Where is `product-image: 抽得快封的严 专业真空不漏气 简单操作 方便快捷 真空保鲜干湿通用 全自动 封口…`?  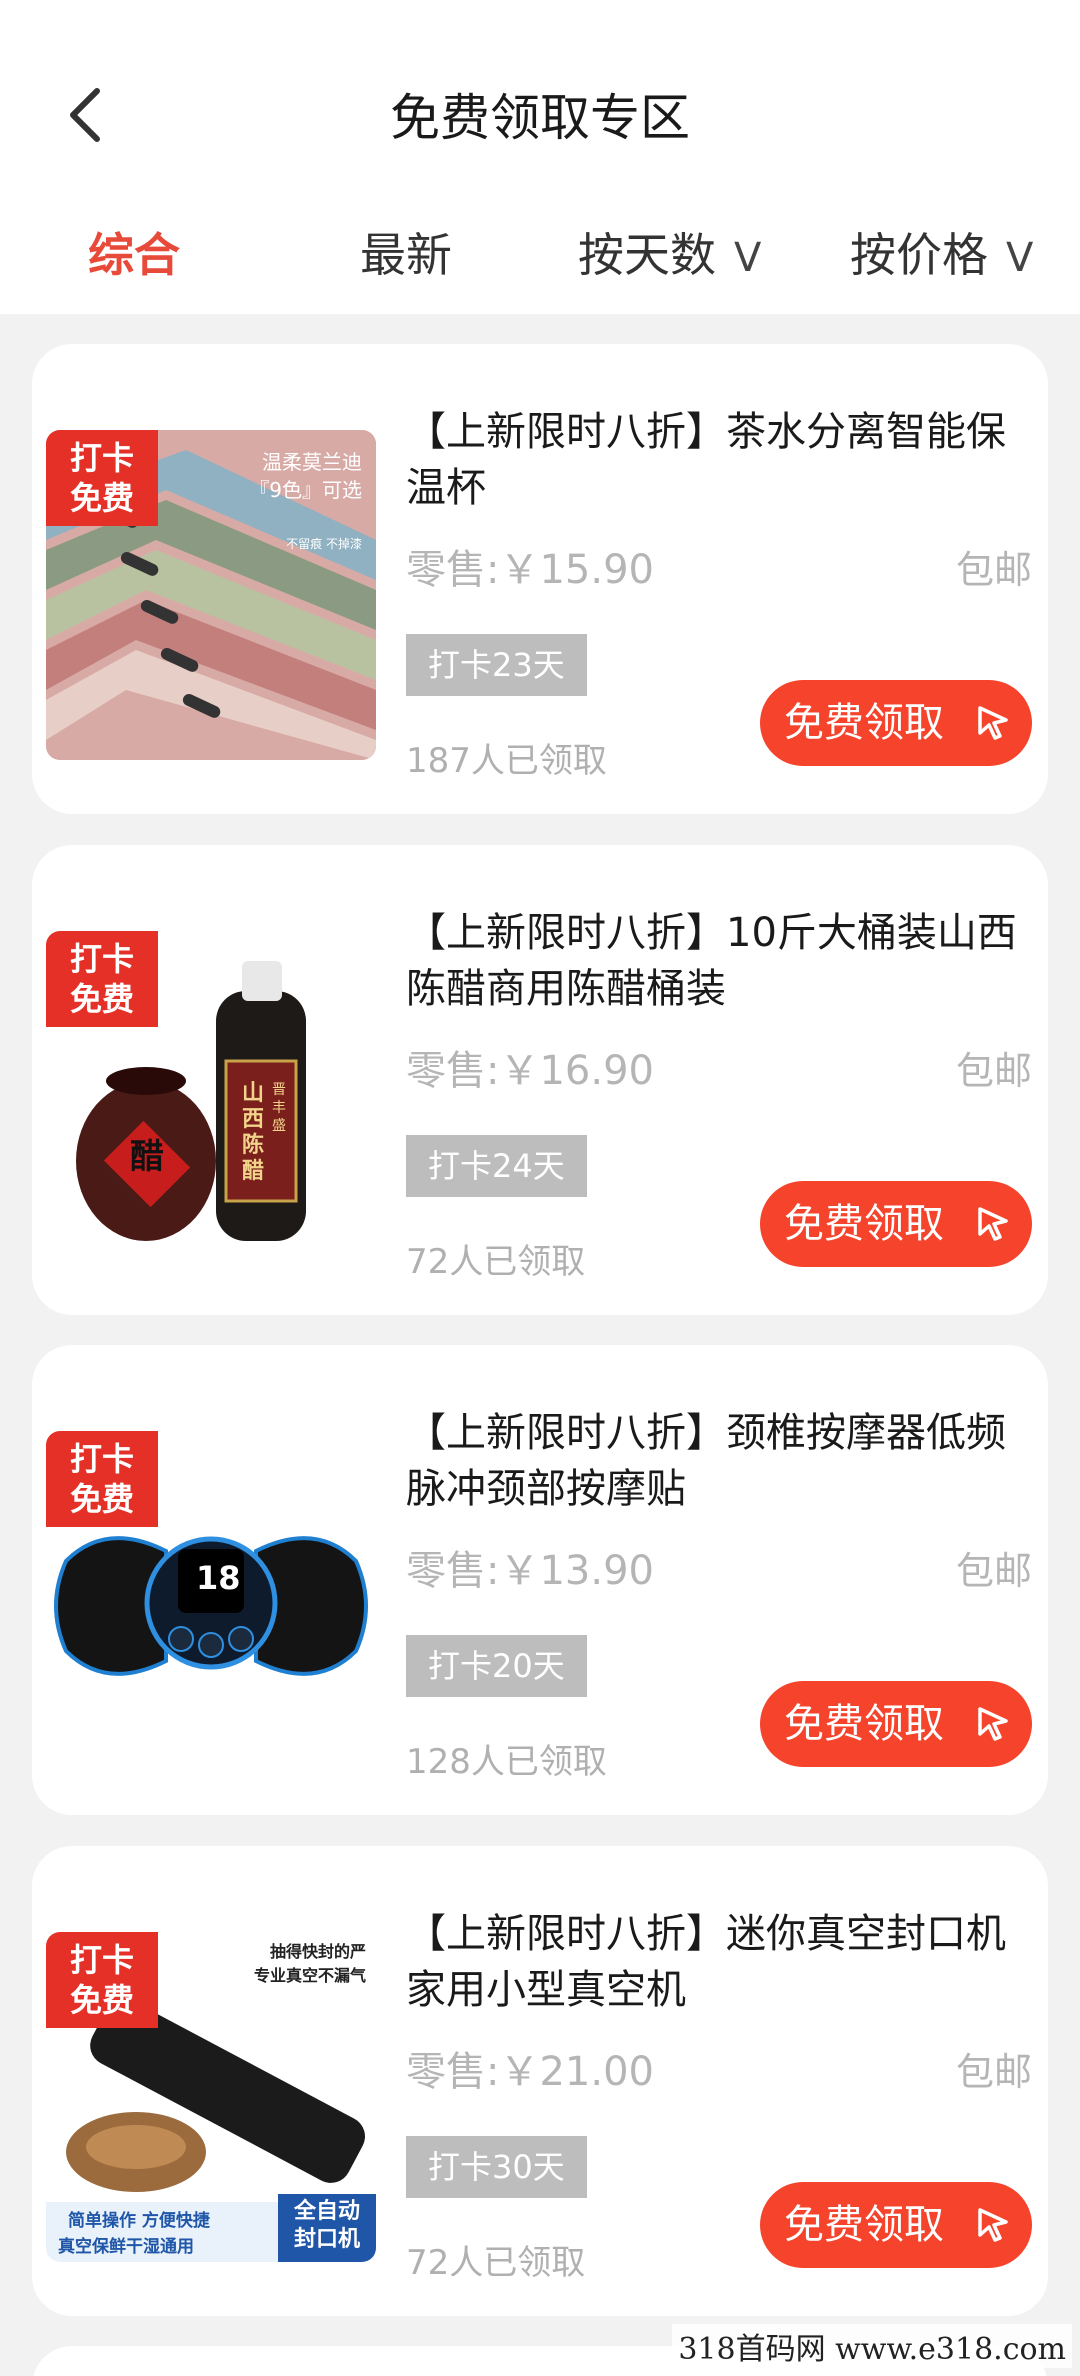 product-image: 抽得快封的严 专业真空不漏气 简单操作 方便快捷 真空保鲜干湿通用 全自动 封口… is located at coordinates (211, 2097).